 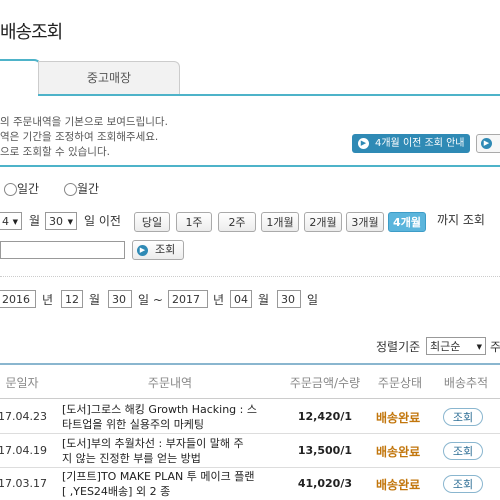 I want to click on guide-button-label: 4개월 이전 조회 안내, so click(x=420, y=143).